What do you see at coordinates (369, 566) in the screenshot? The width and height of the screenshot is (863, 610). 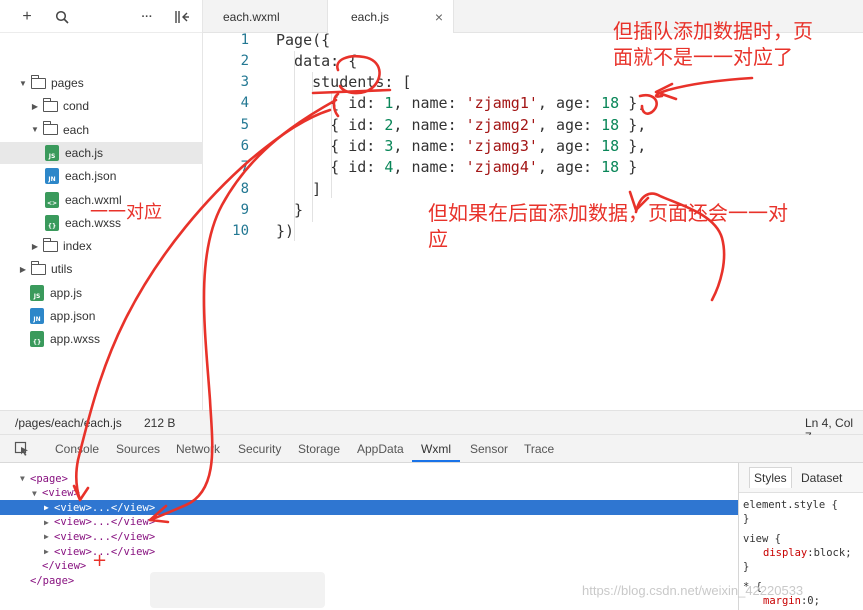 I see `wxml-node: </view>` at bounding box center [369, 566].